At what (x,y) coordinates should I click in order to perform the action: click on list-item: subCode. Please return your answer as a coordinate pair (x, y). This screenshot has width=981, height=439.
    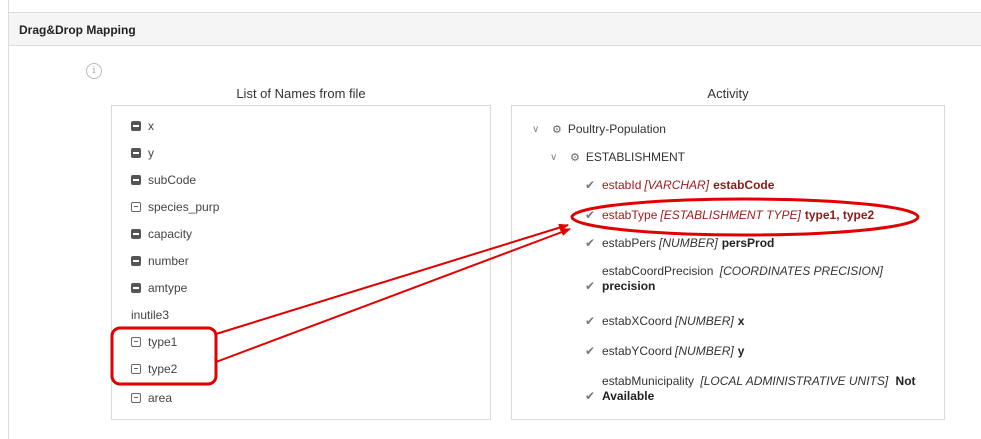
    Looking at the image, I should click on (163, 180).